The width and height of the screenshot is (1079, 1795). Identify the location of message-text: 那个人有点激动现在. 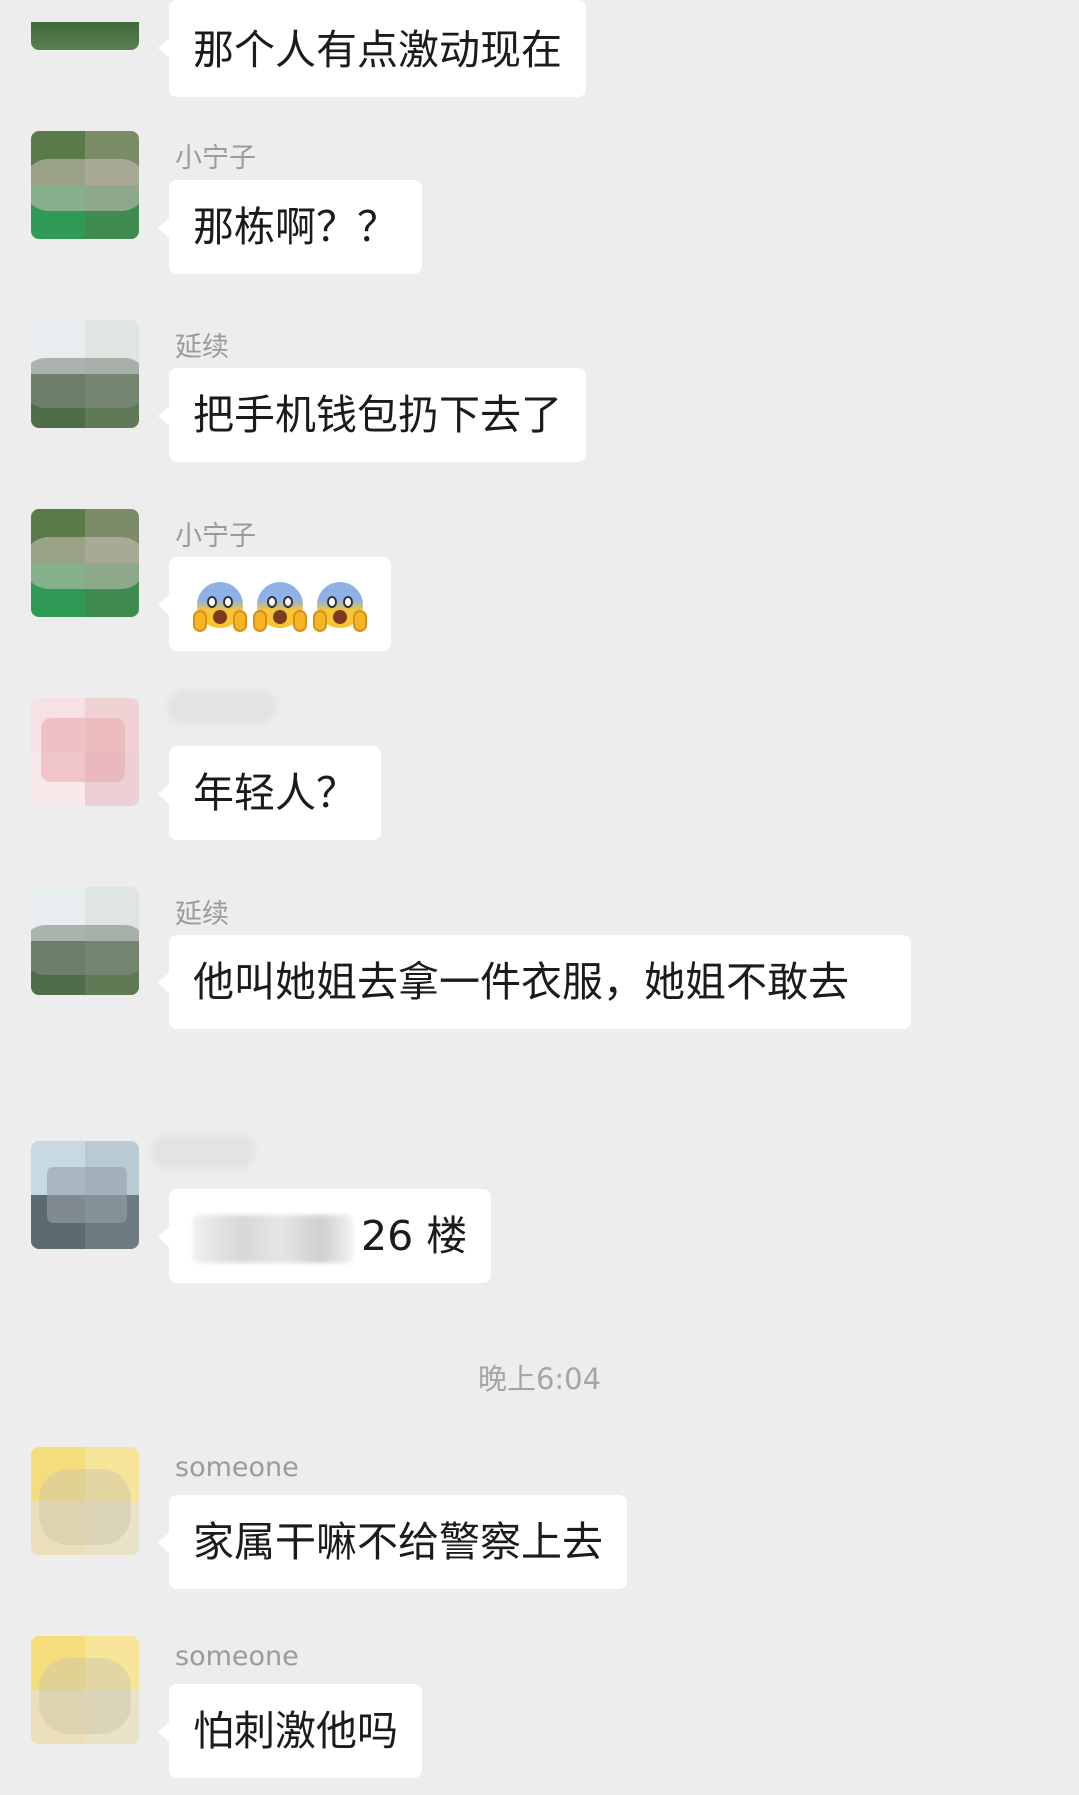
(377, 50).